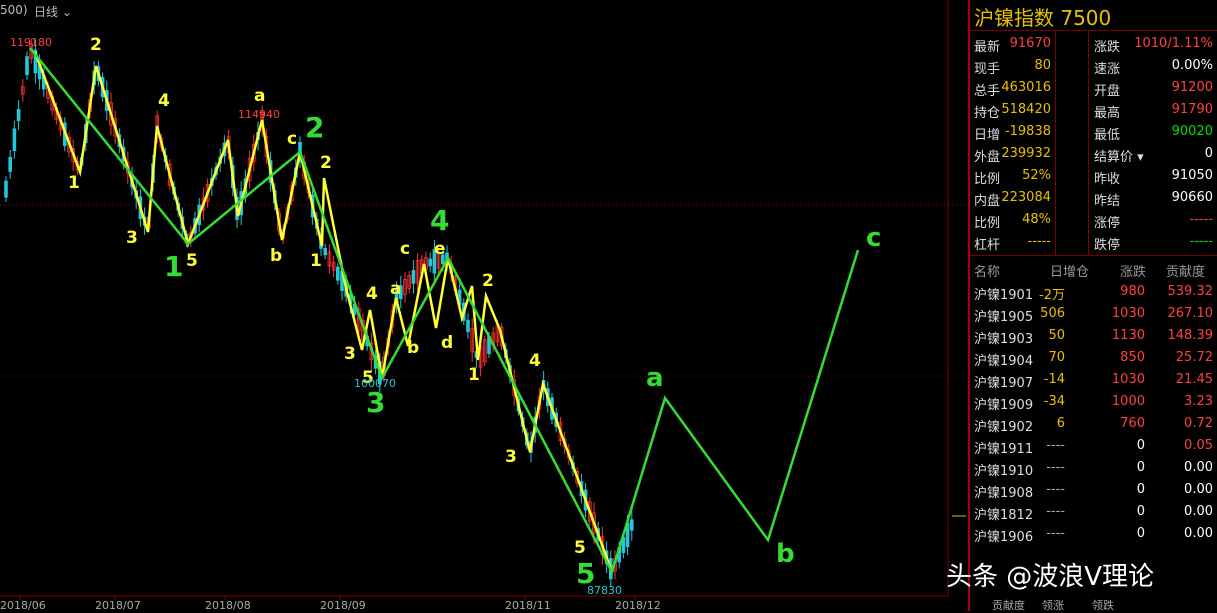  Describe the element at coordinates (1027, 131) in the screenshot. I see `quote-value: -19838` at that location.